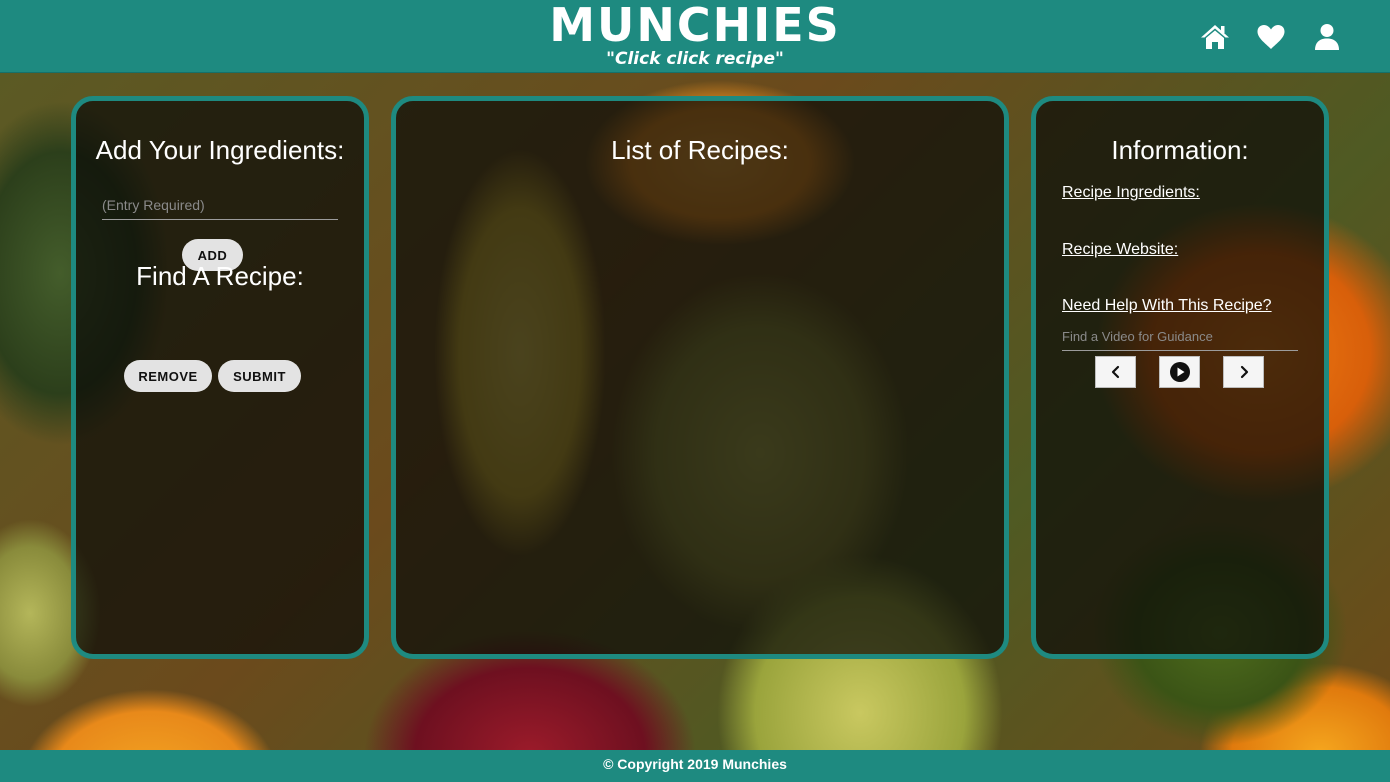 This screenshot has width=1390, height=782. What do you see at coordinates (220, 276) in the screenshot?
I see `find-recipe-title: Find A Recipe:` at bounding box center [220, 276].